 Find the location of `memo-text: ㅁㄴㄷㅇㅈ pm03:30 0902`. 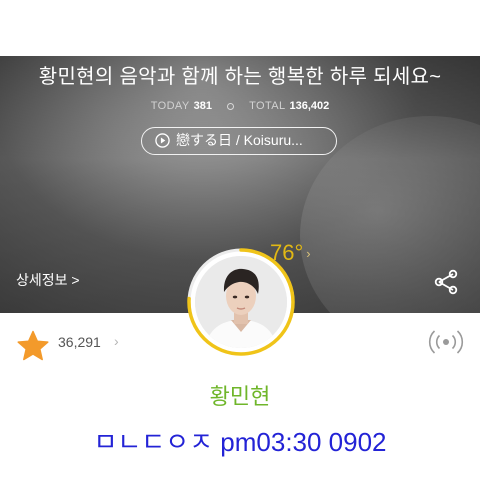

memo-text: ㅁㄴㄷㅇㅈ pm03:30 0902 is located at coordinates (240, 442).